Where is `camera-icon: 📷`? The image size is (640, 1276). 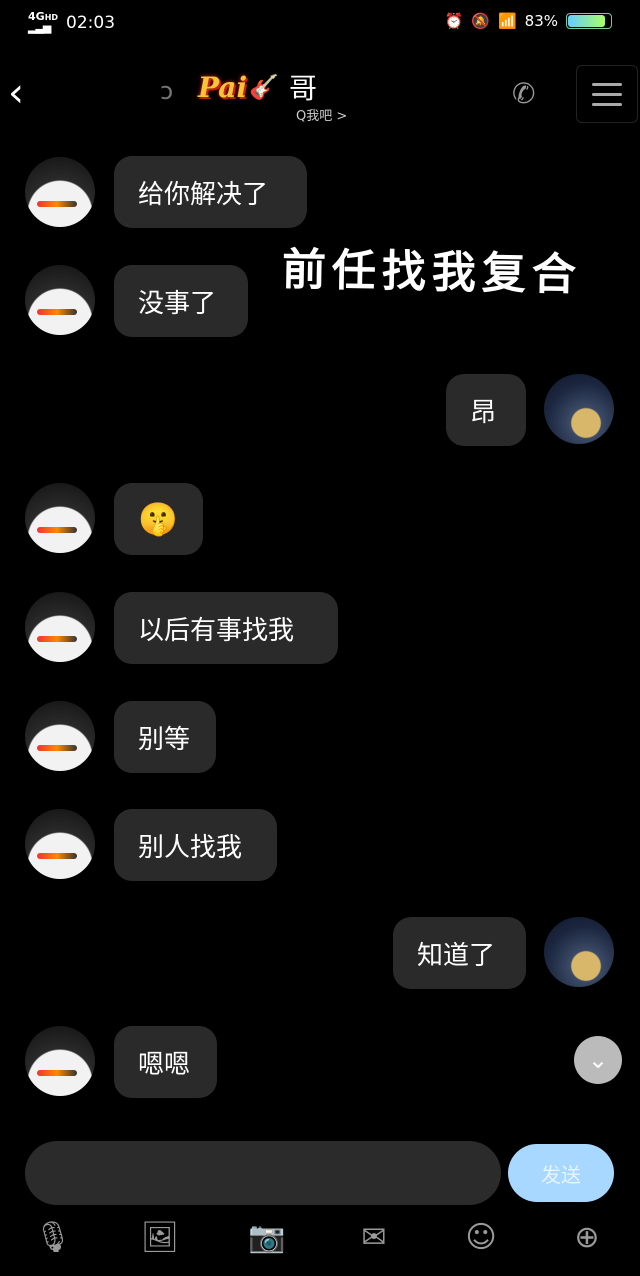 camera-icon: 📷 is located at coordinates (267, 1237).